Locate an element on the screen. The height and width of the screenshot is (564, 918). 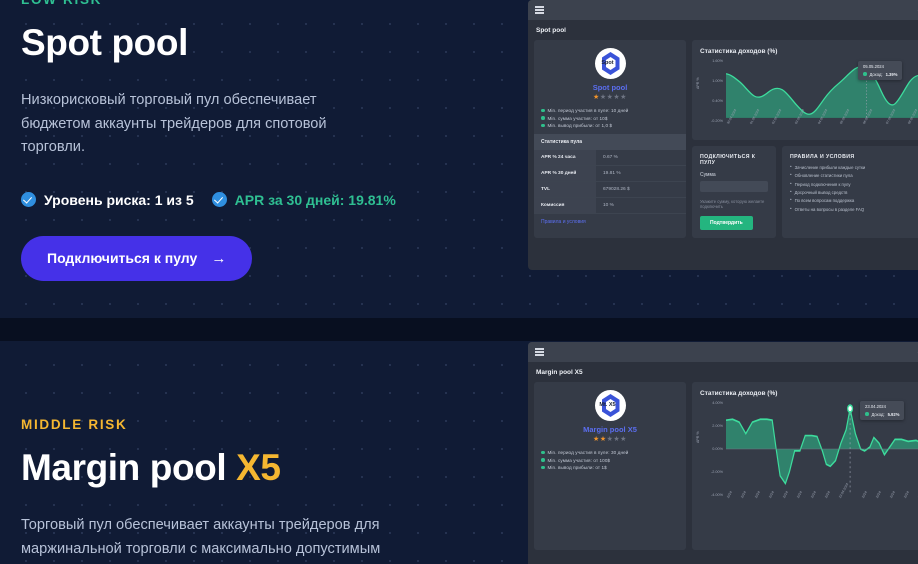
check-circle-icon is located at coordinates (219, 200).